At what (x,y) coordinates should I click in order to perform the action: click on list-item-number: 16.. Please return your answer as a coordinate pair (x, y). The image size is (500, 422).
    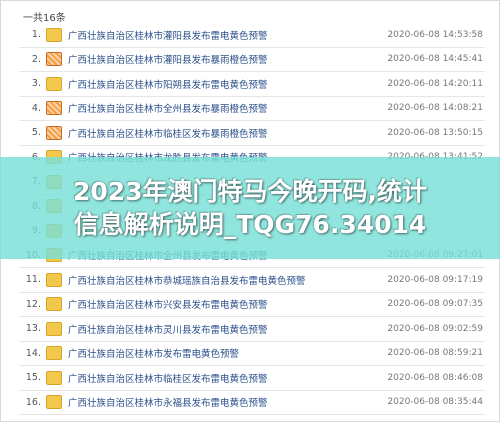
    Looking at the image, I should click on (33, 402).